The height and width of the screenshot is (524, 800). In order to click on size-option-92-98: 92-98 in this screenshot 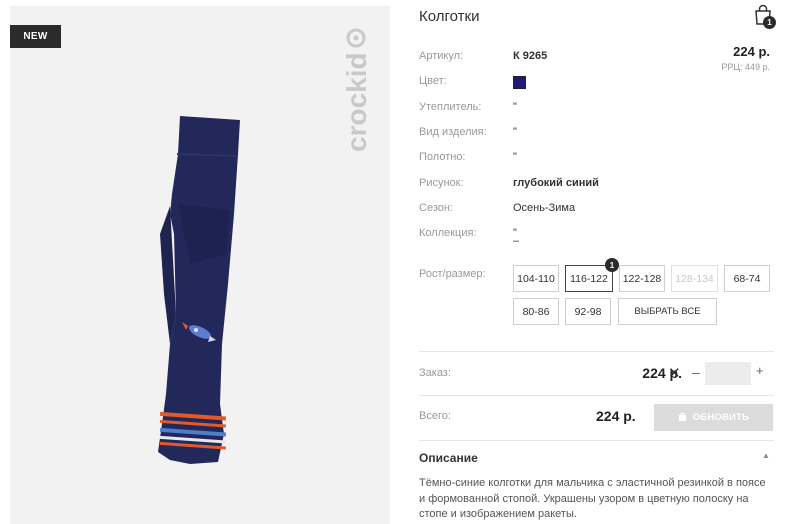, I will do `click(588, 311)`.